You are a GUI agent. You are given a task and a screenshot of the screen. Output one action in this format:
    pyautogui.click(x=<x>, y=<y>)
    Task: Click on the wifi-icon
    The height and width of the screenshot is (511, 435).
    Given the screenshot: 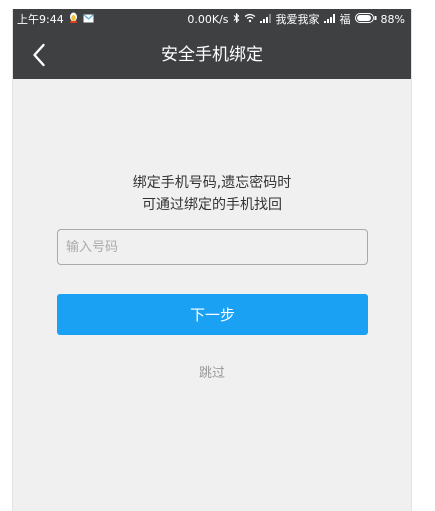 What is the action you would take?
    pyautogui.click(x=250, y=20)
    